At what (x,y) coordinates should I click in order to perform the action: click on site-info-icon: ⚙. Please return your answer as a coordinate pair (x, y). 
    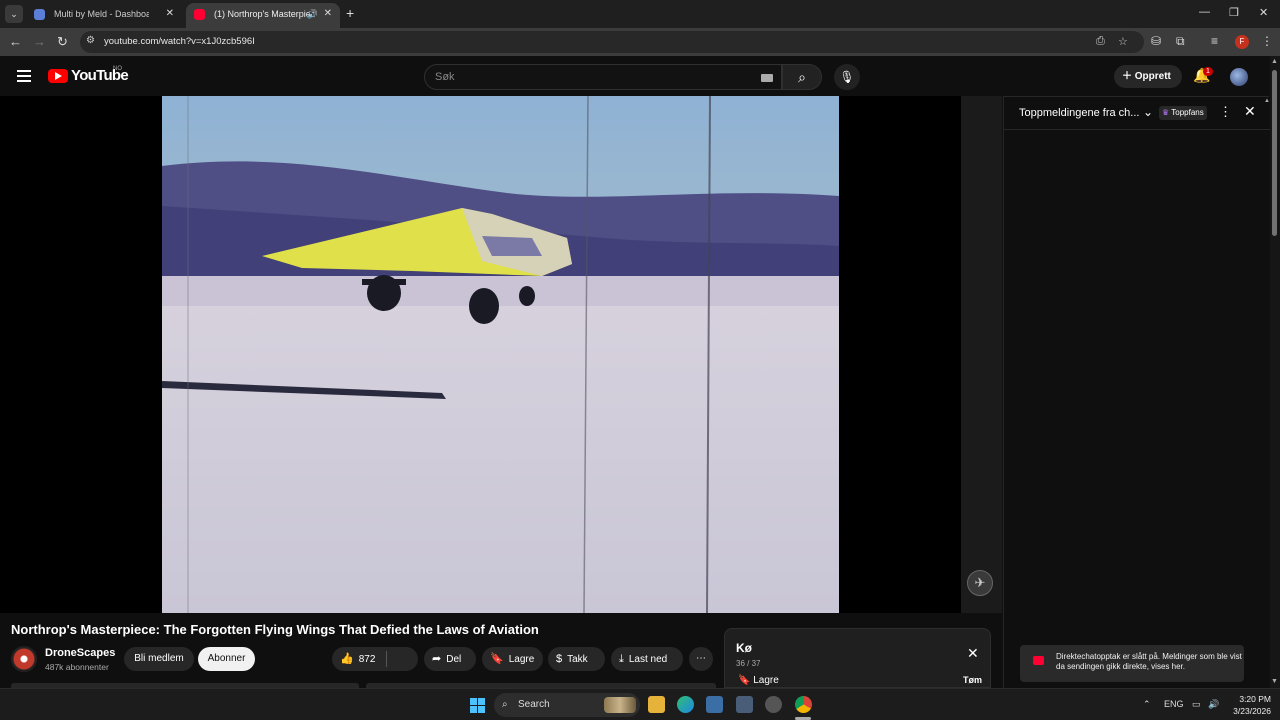
    Looking at the image, I should click on (90, 40).